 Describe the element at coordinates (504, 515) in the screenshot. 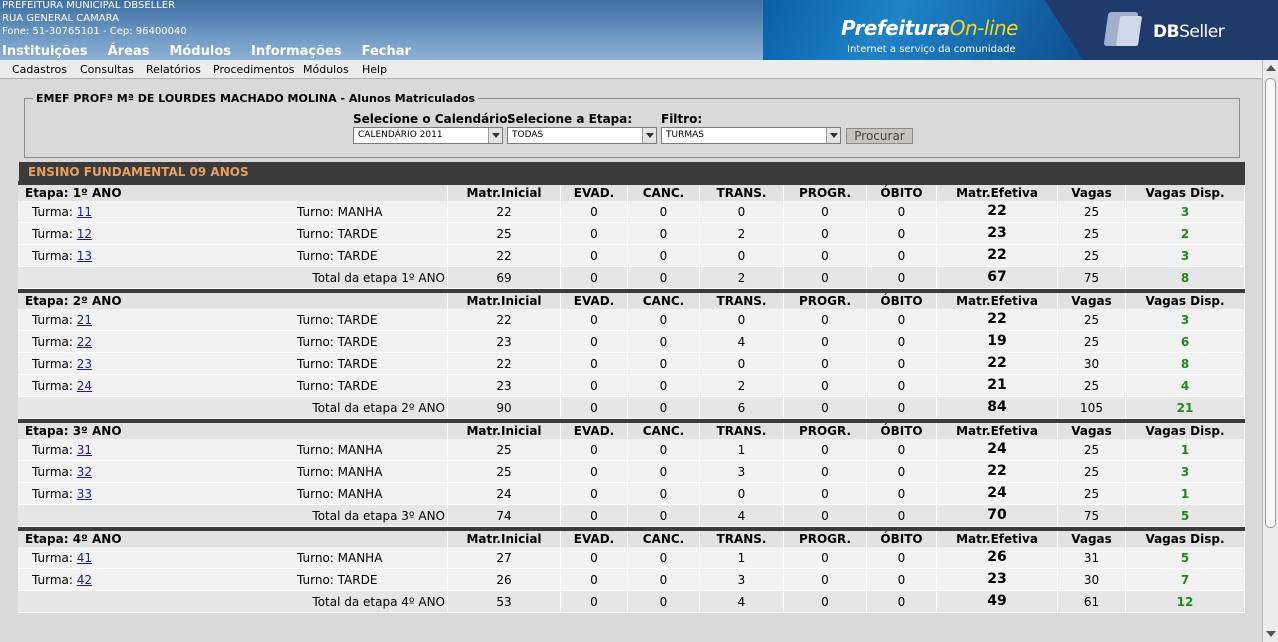

I see `total-matr-inicial: 74` at that location.